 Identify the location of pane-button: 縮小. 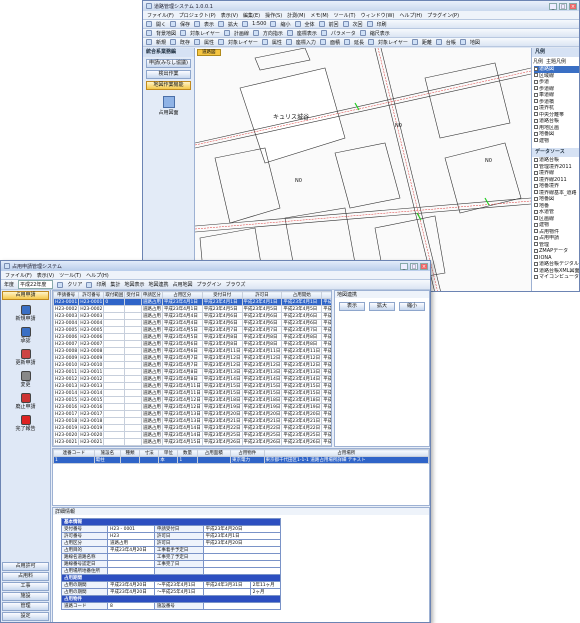
(412, 306).